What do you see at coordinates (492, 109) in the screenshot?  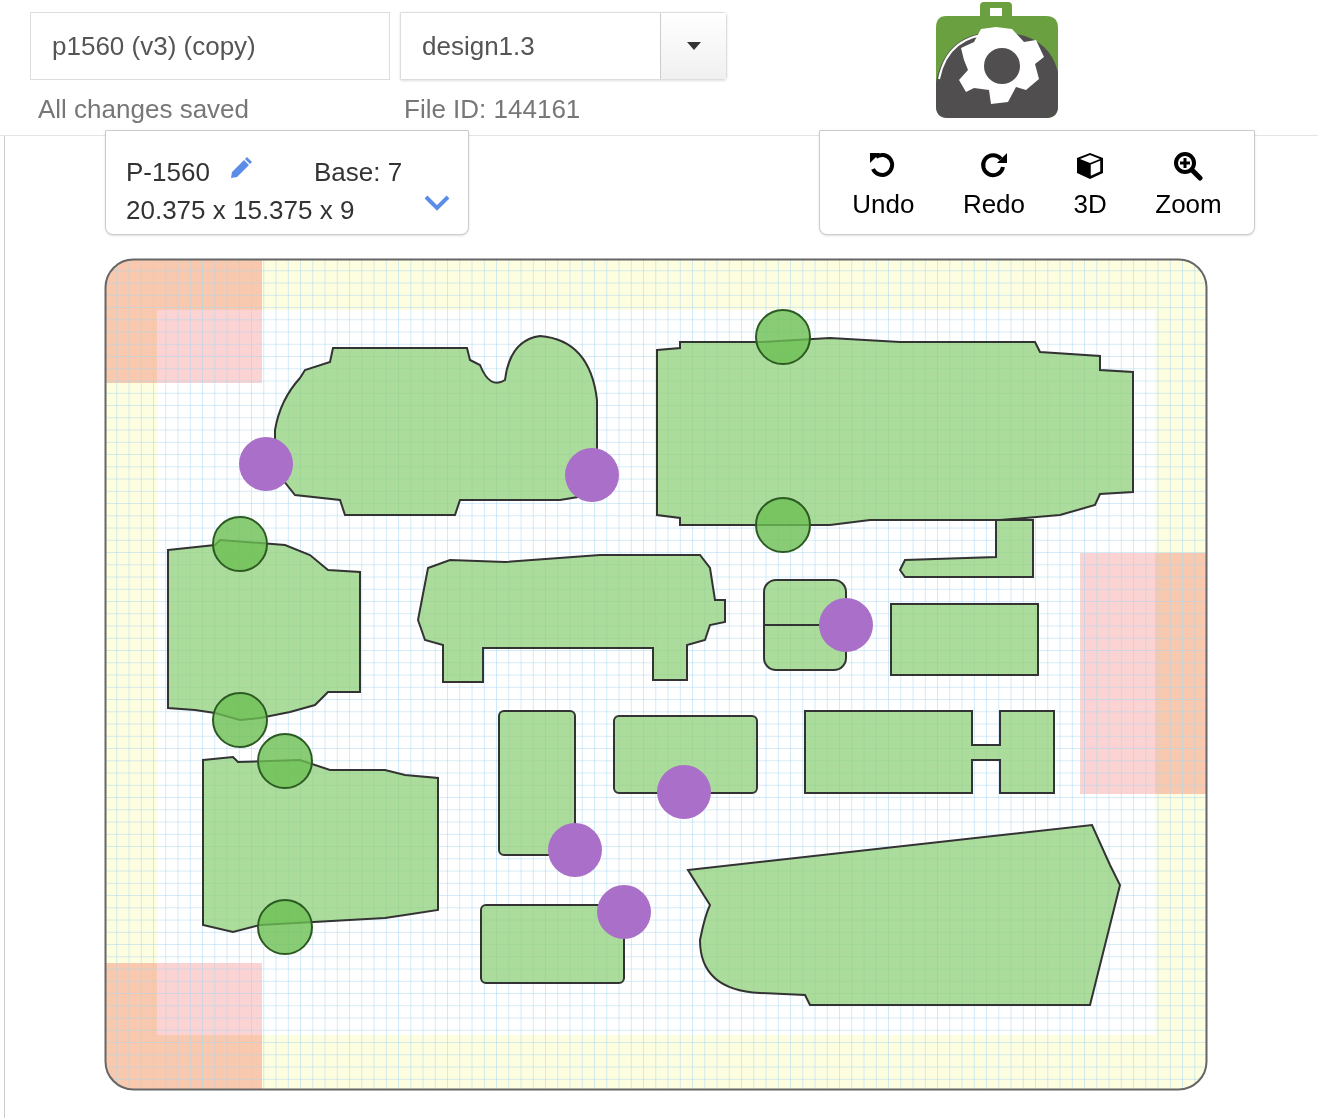 I see `file-id: File ID: 144161` at bounding box center [492, 109].